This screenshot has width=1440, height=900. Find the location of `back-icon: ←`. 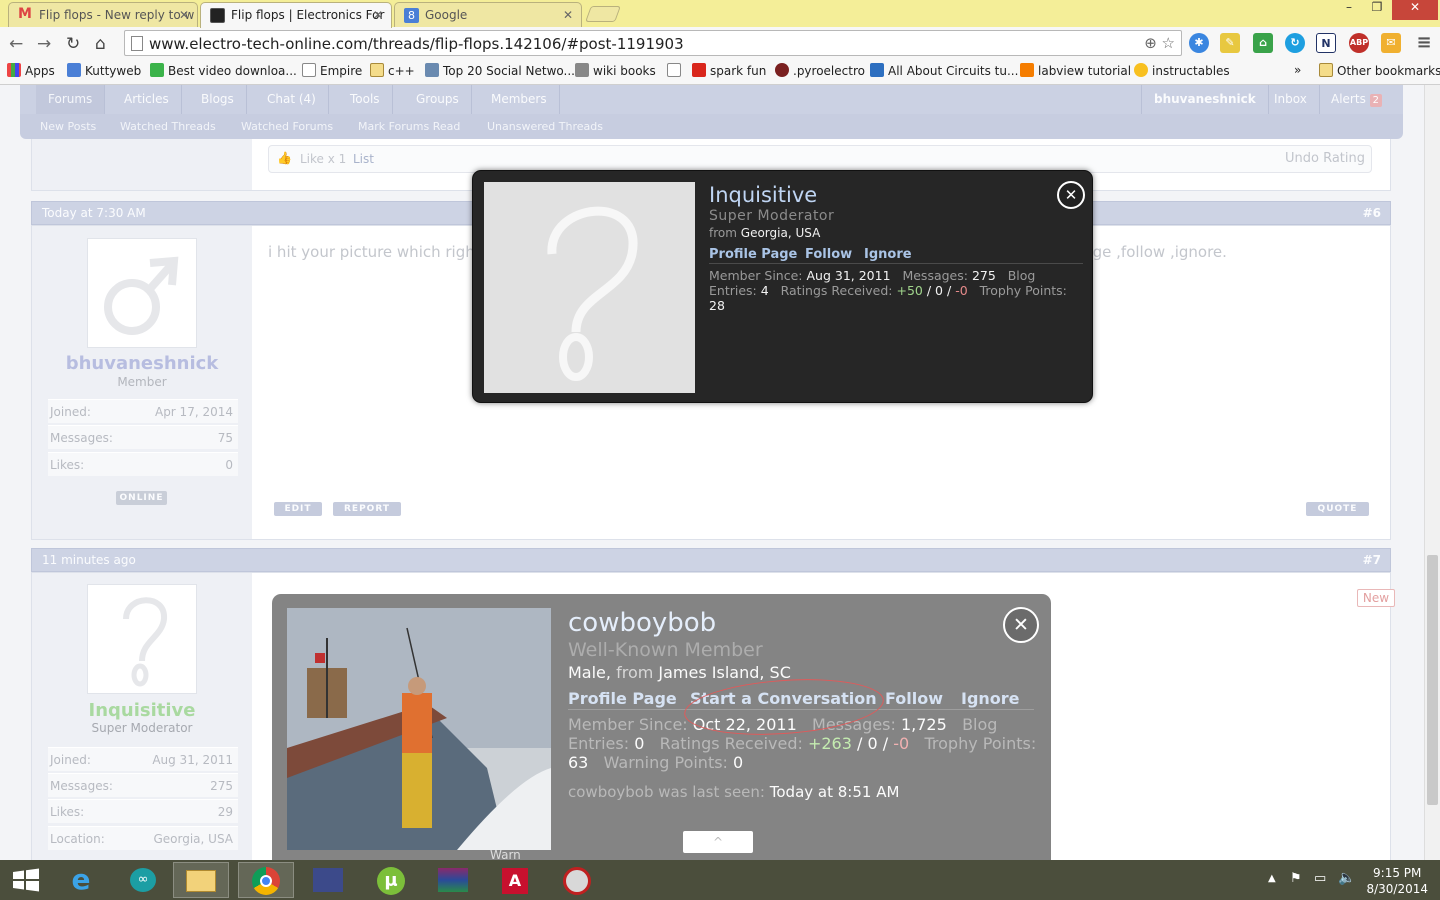

back-icon: ← is located at coordinates (16, 44).